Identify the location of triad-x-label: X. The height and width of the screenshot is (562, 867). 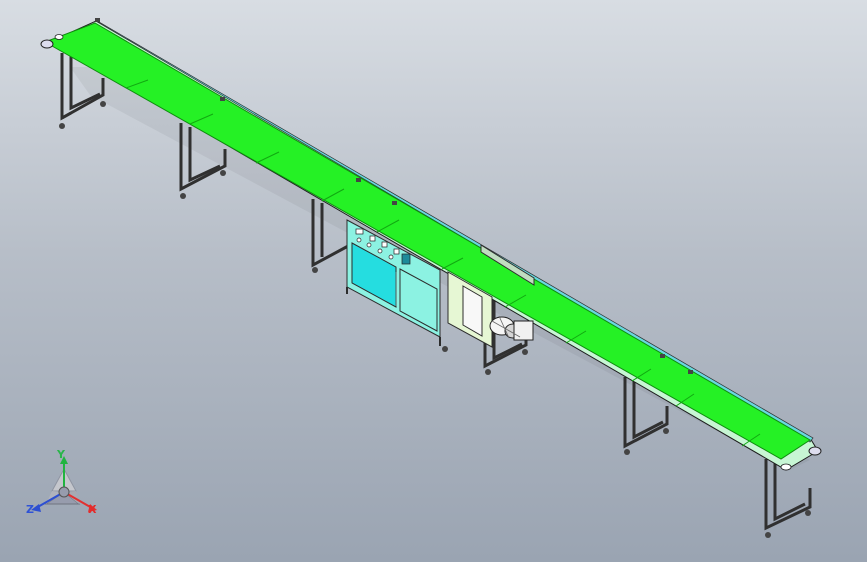
(92, 509).